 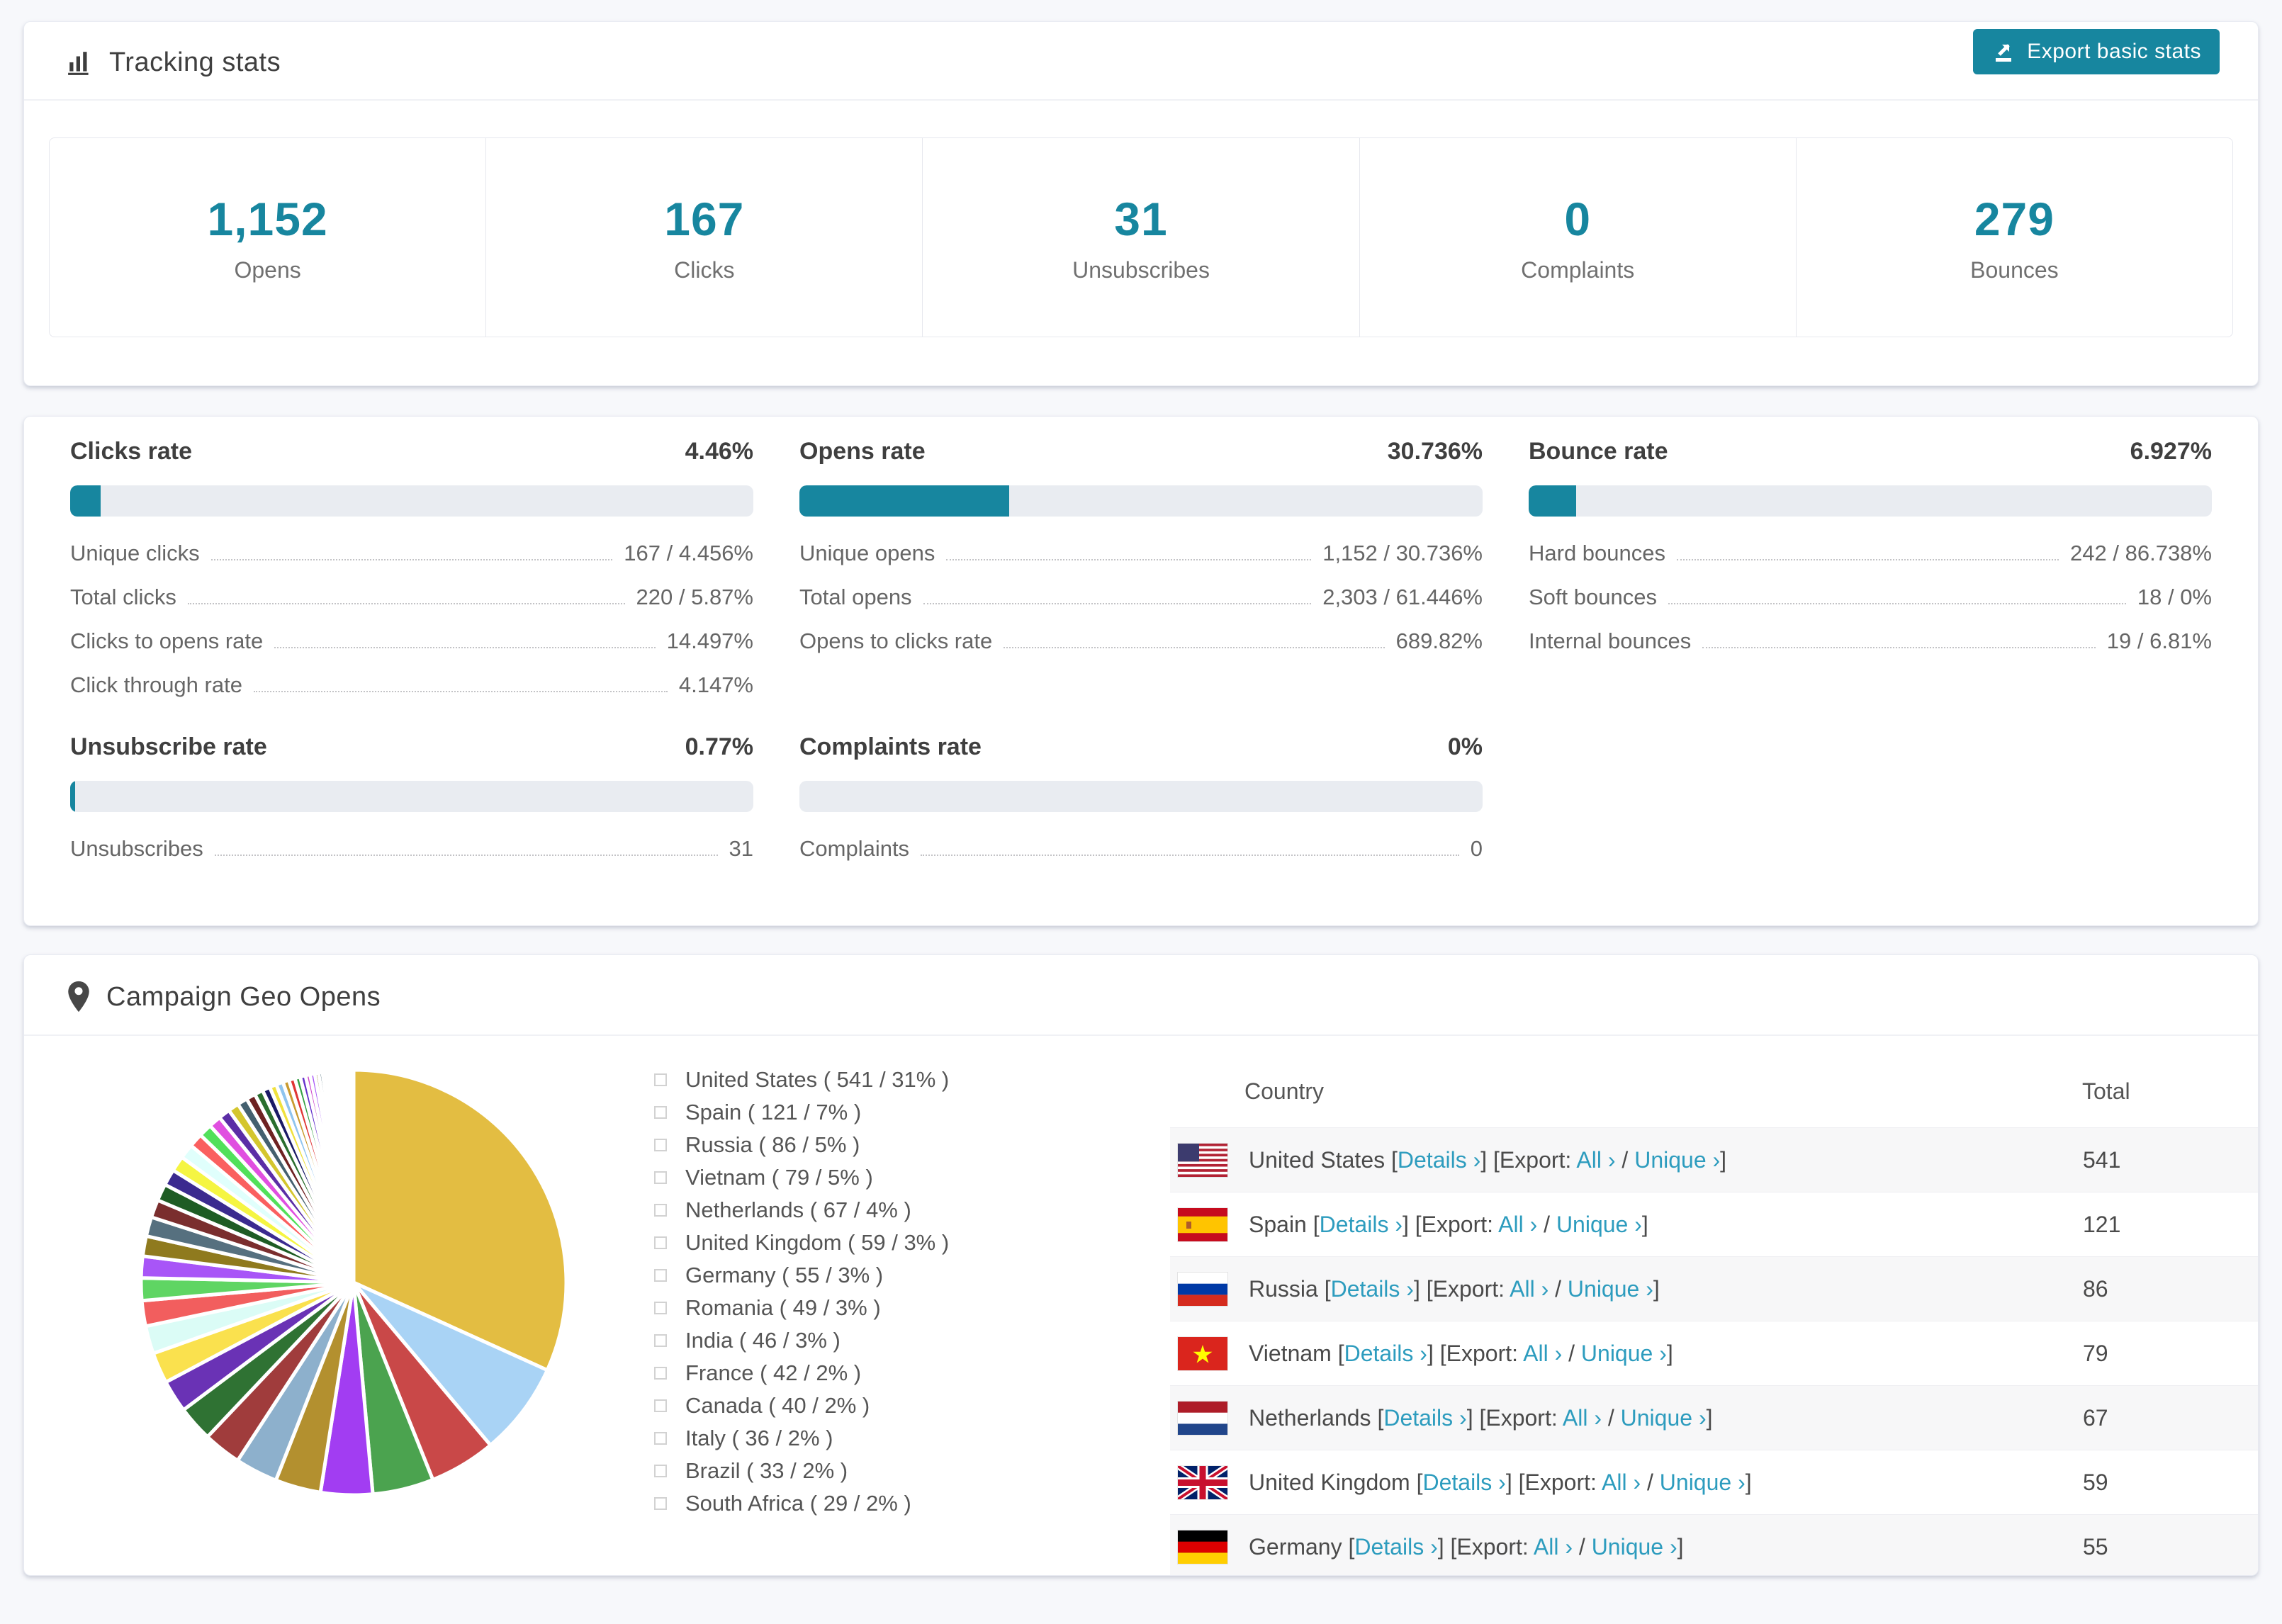 What do you see at coordinates (1296, 1547) in the screenshot?
I see `country-name: Germany` at bounding box center [1296, 1547].